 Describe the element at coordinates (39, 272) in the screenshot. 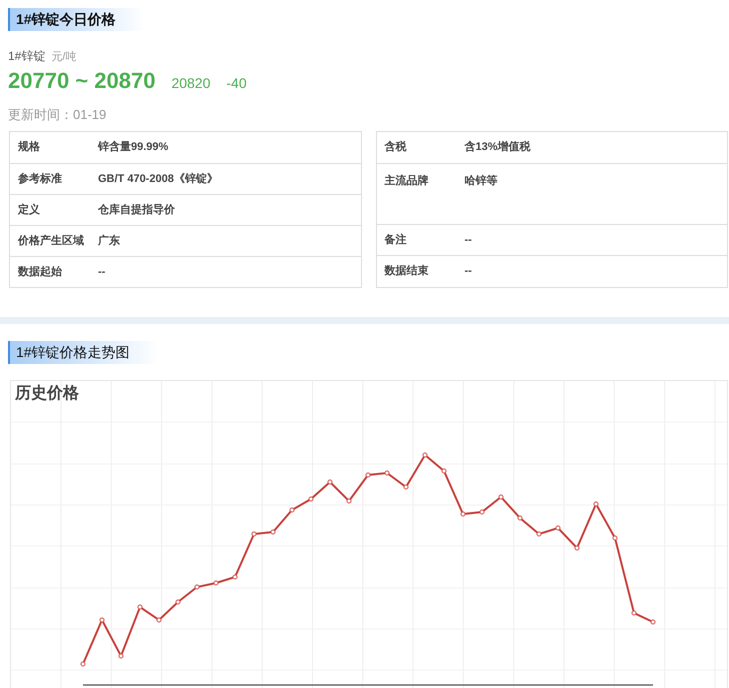

I see `spec-label: 数据起始` at that location.